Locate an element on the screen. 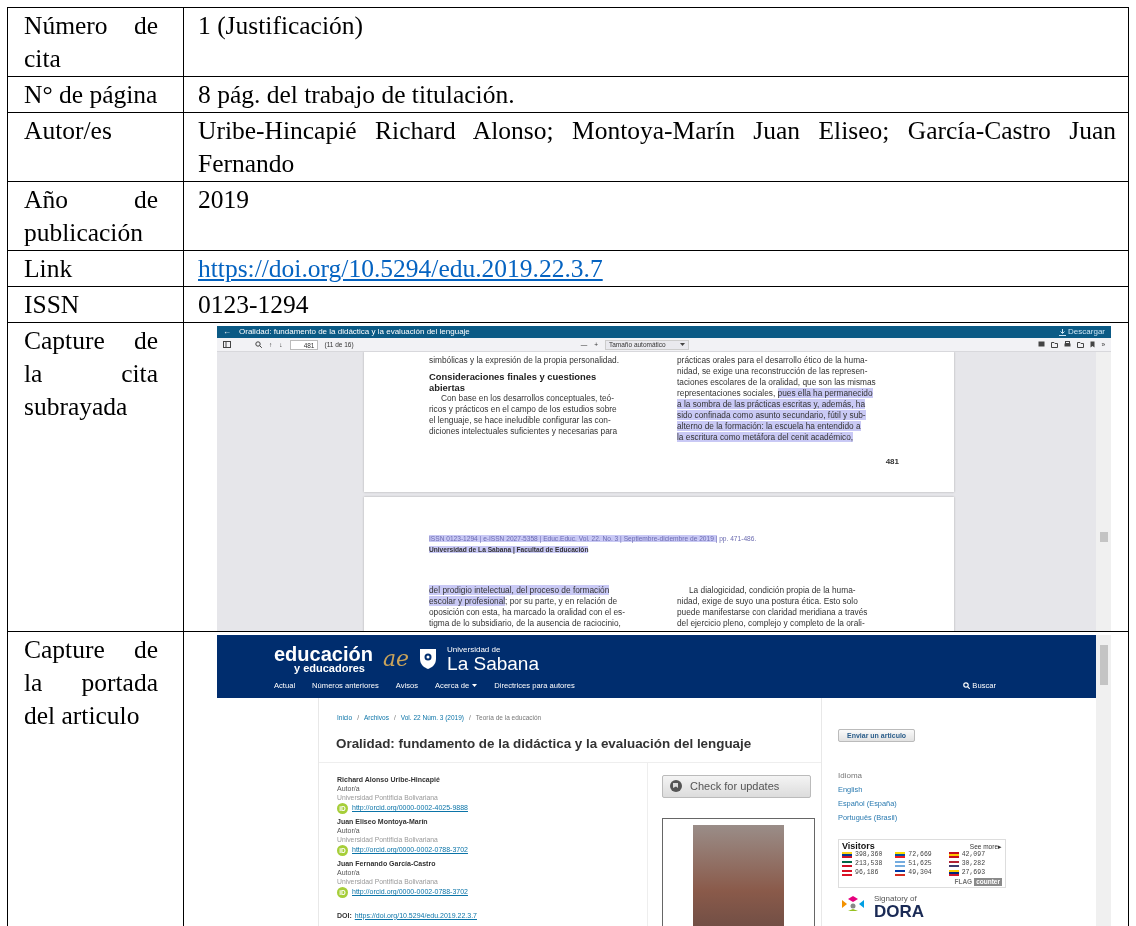  row-label: ISSN is located at coordinates (52, 305).